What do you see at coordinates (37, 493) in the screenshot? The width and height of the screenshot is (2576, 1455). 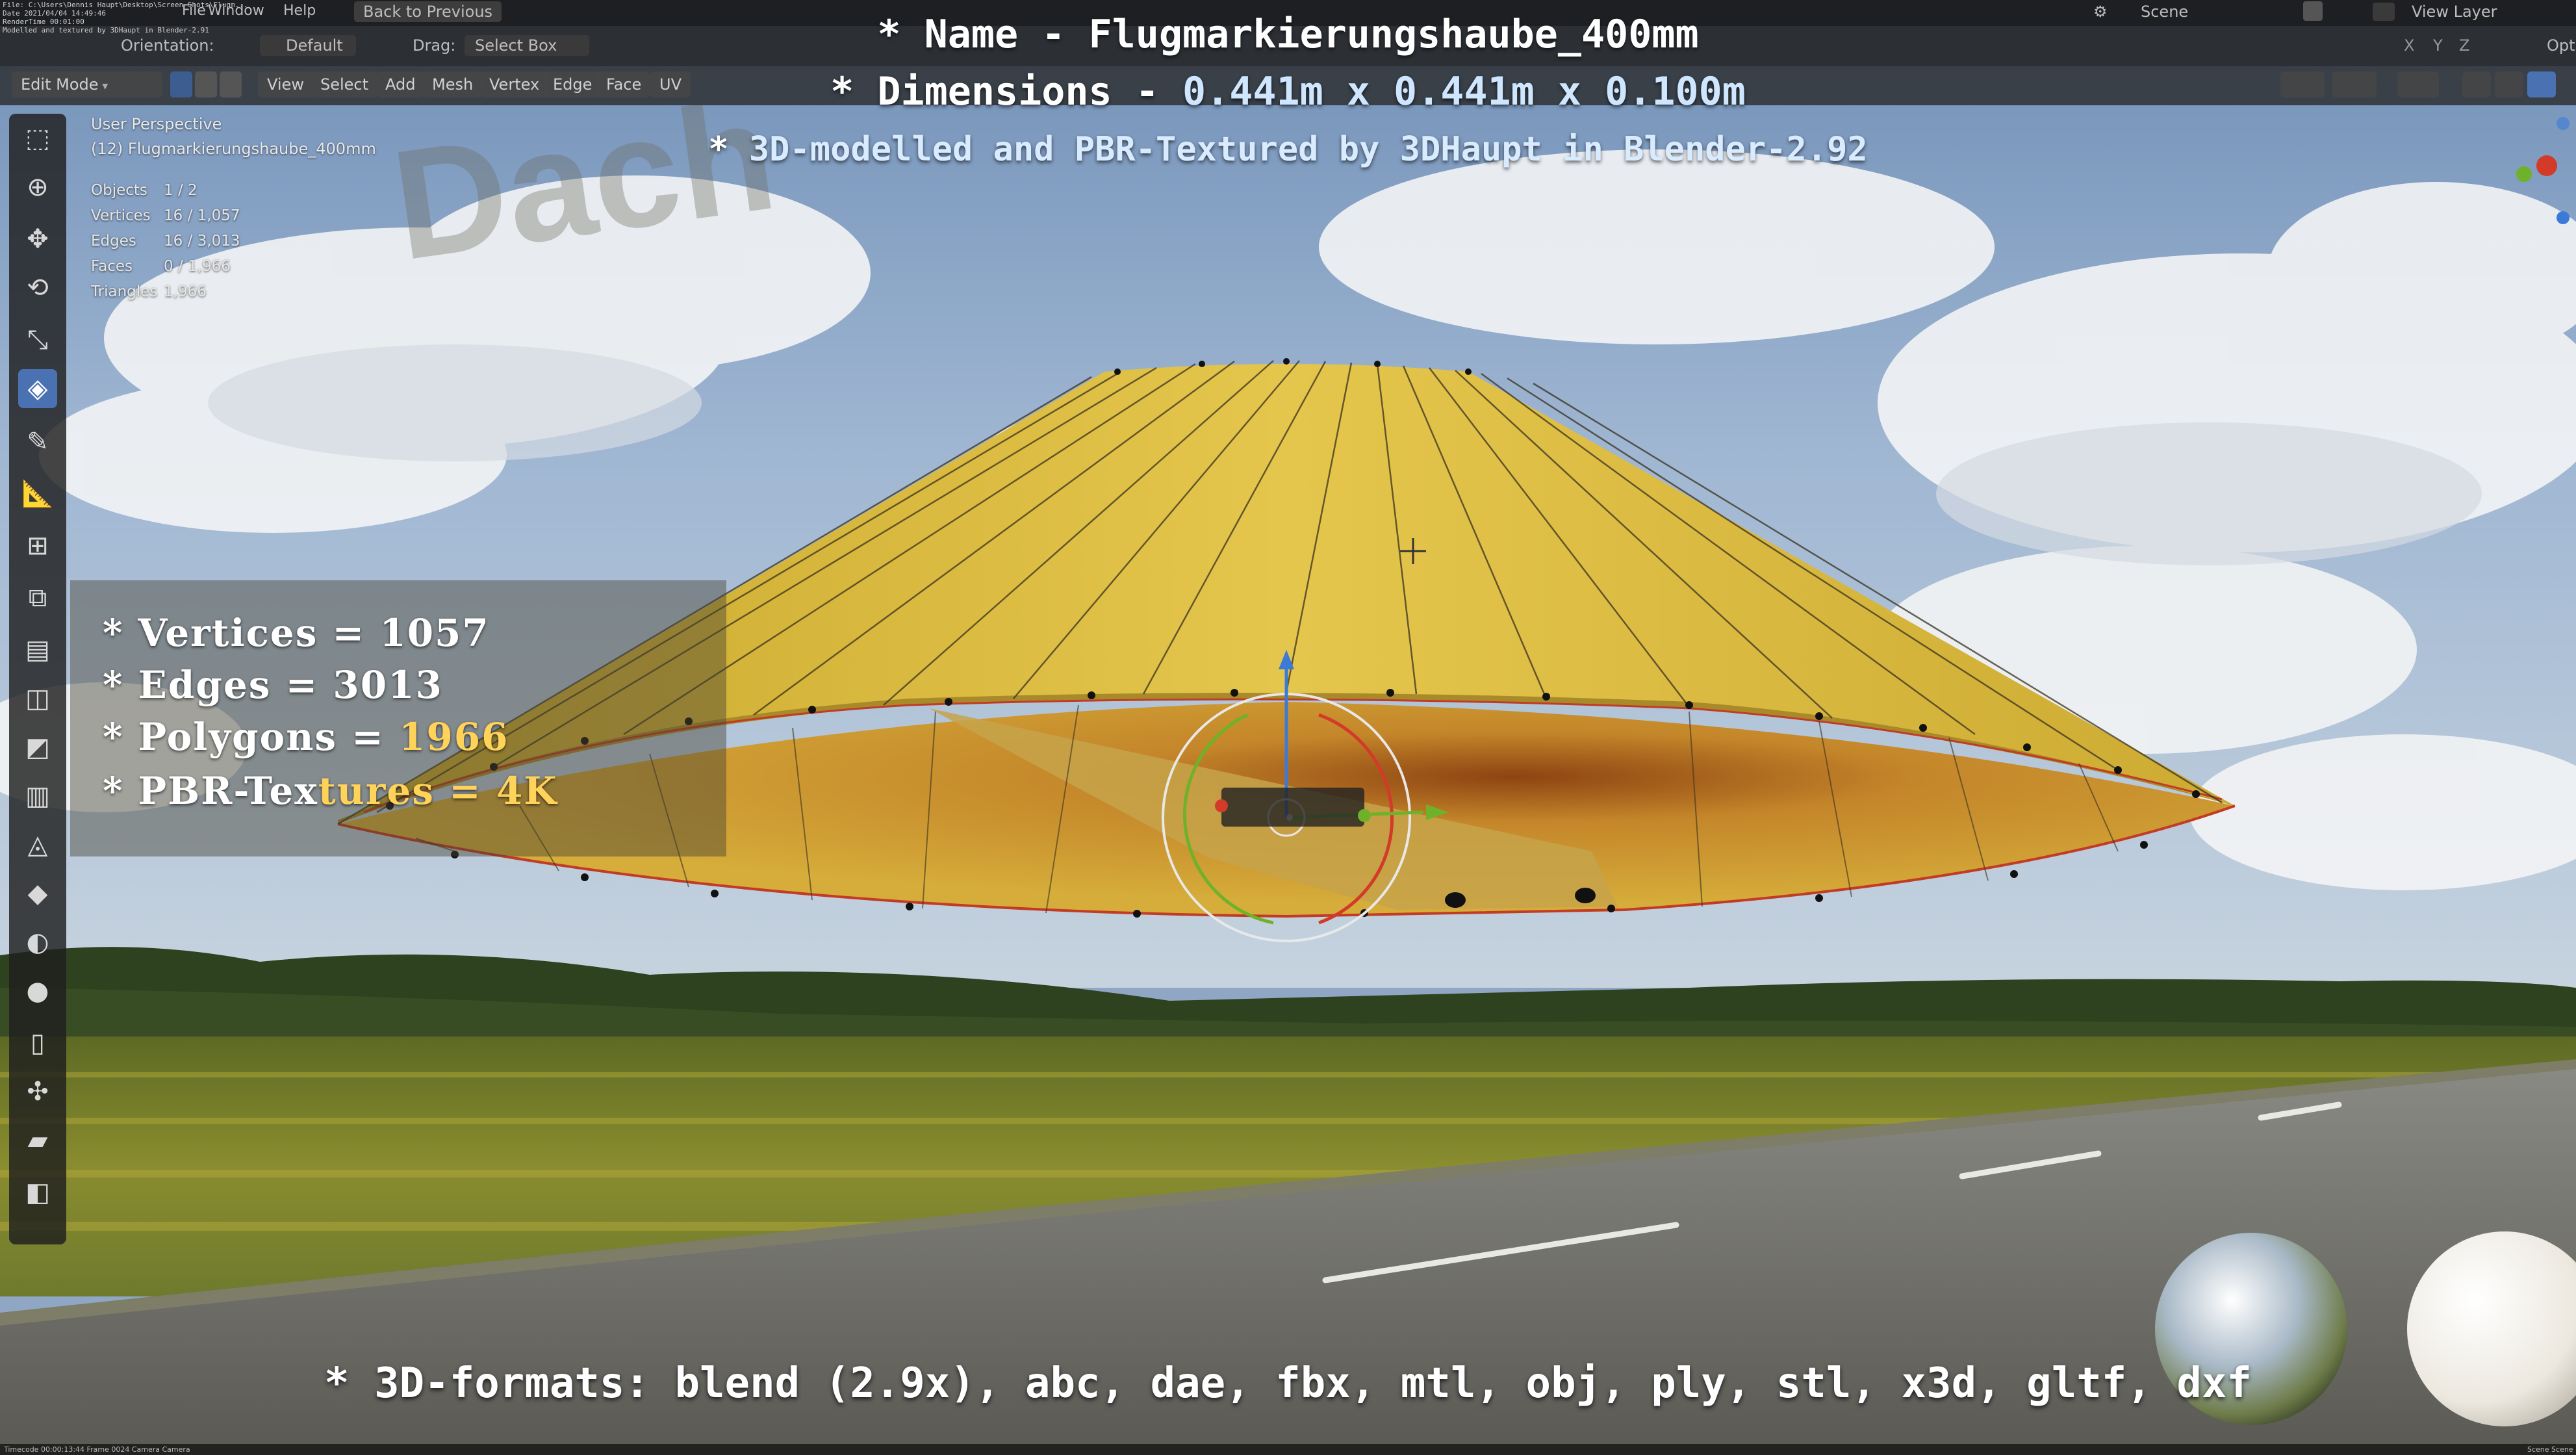 I see `measure-icon: 📐` at bounding box center [37, 493].